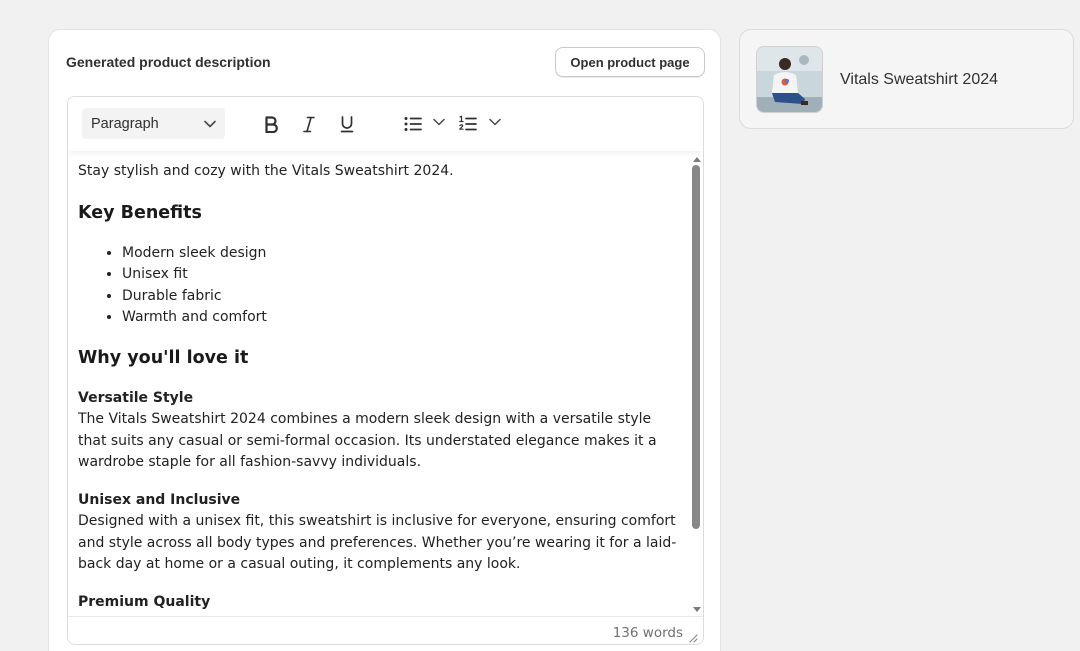  Describe the element at coordinates (136, 397) in the screenshot. I see `section-title-versatile: Versatile Style` at that location.